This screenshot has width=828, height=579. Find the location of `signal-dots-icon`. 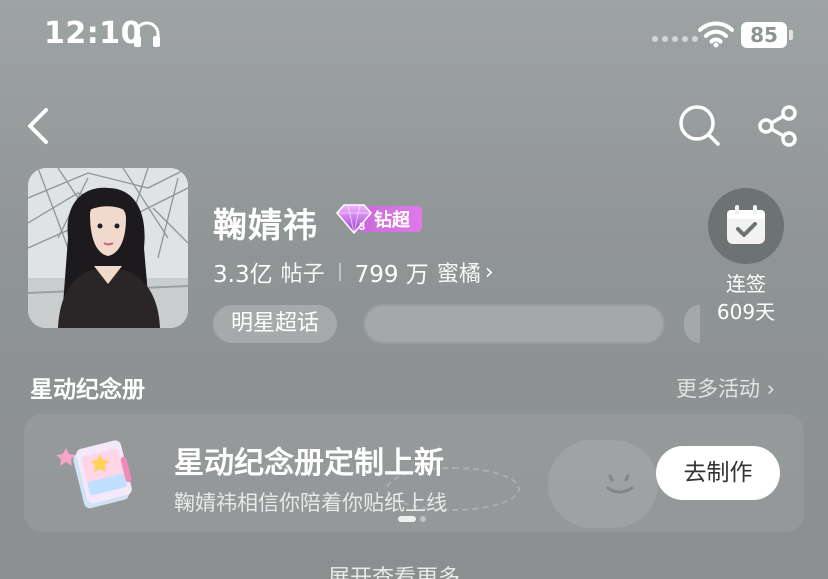

signal-dots-icon is located at coordinates (675, 39).